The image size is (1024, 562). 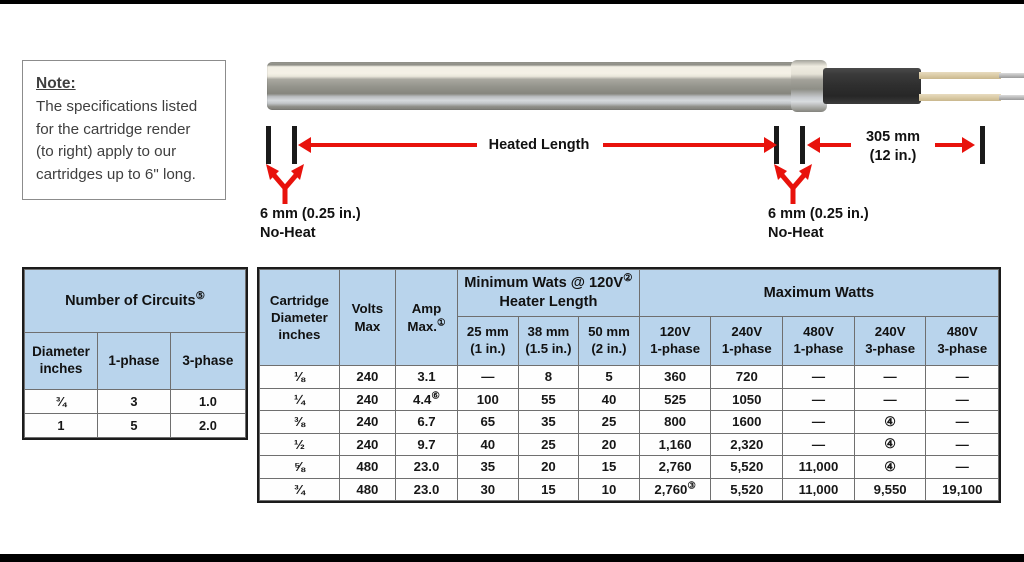 I want to click on specs-r5-mw240-1: 5,520, so click(x=747, y=489).